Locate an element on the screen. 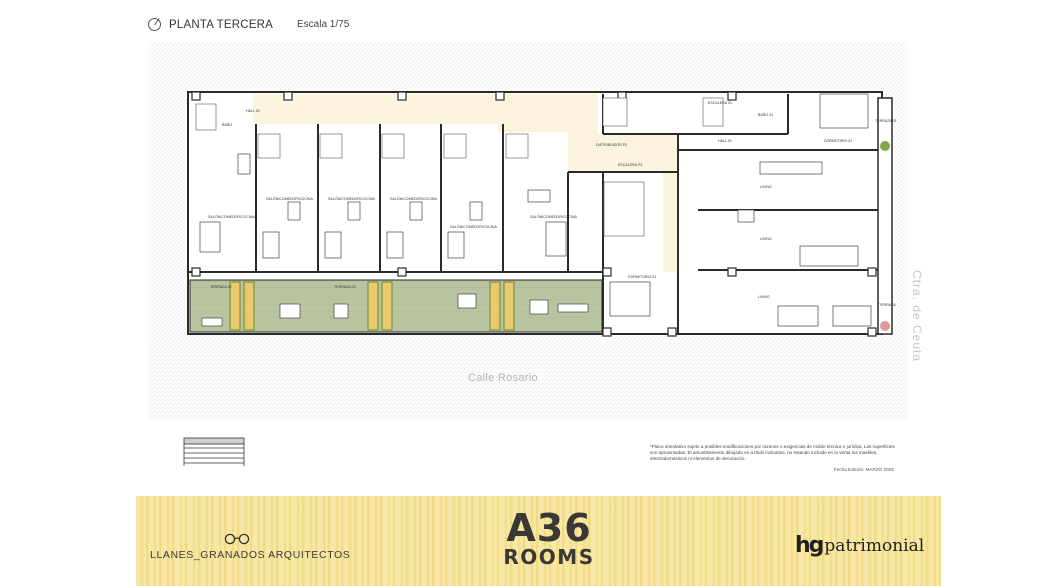  partner-logo: hg patrimonial is located at coordinates (859, 545).